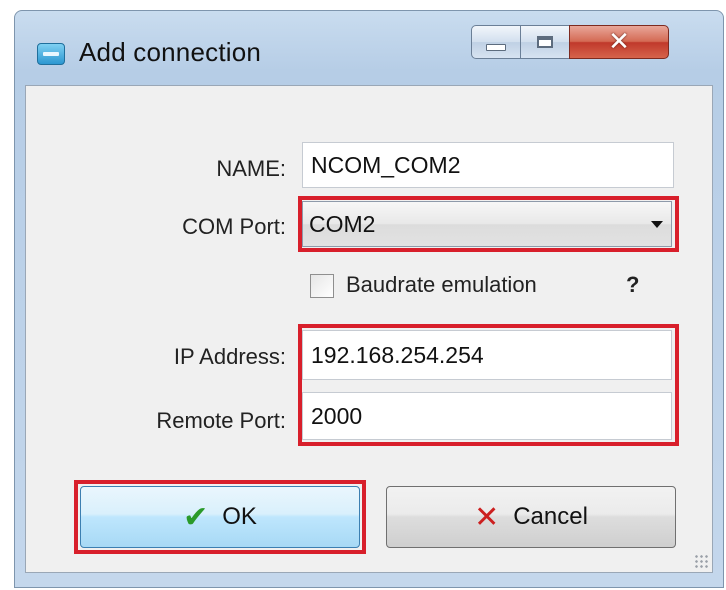 The width and height of the screenshot is (726, 590). I want to click on window-title: Add connection, so click(170, 52).